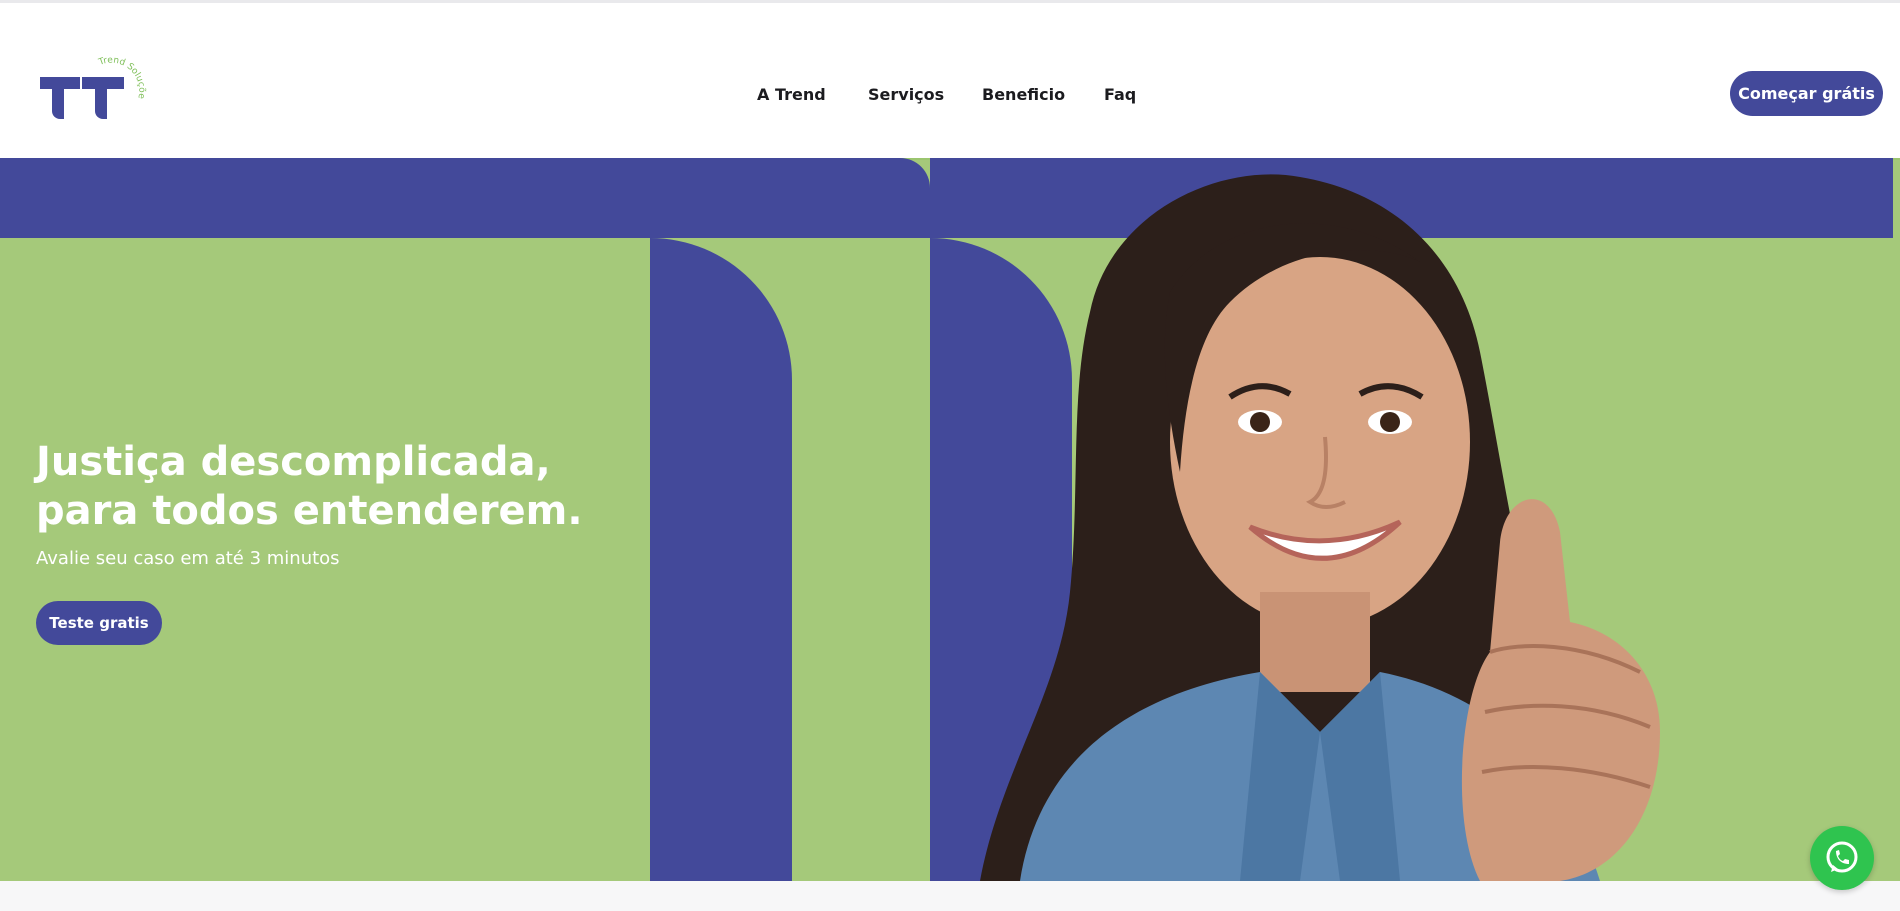 This screenshot has width=1900, height=911. Describe the element at coordinates (906, 94) in the screenshot. I see `nav-item-servicos: Serviços` at that location.